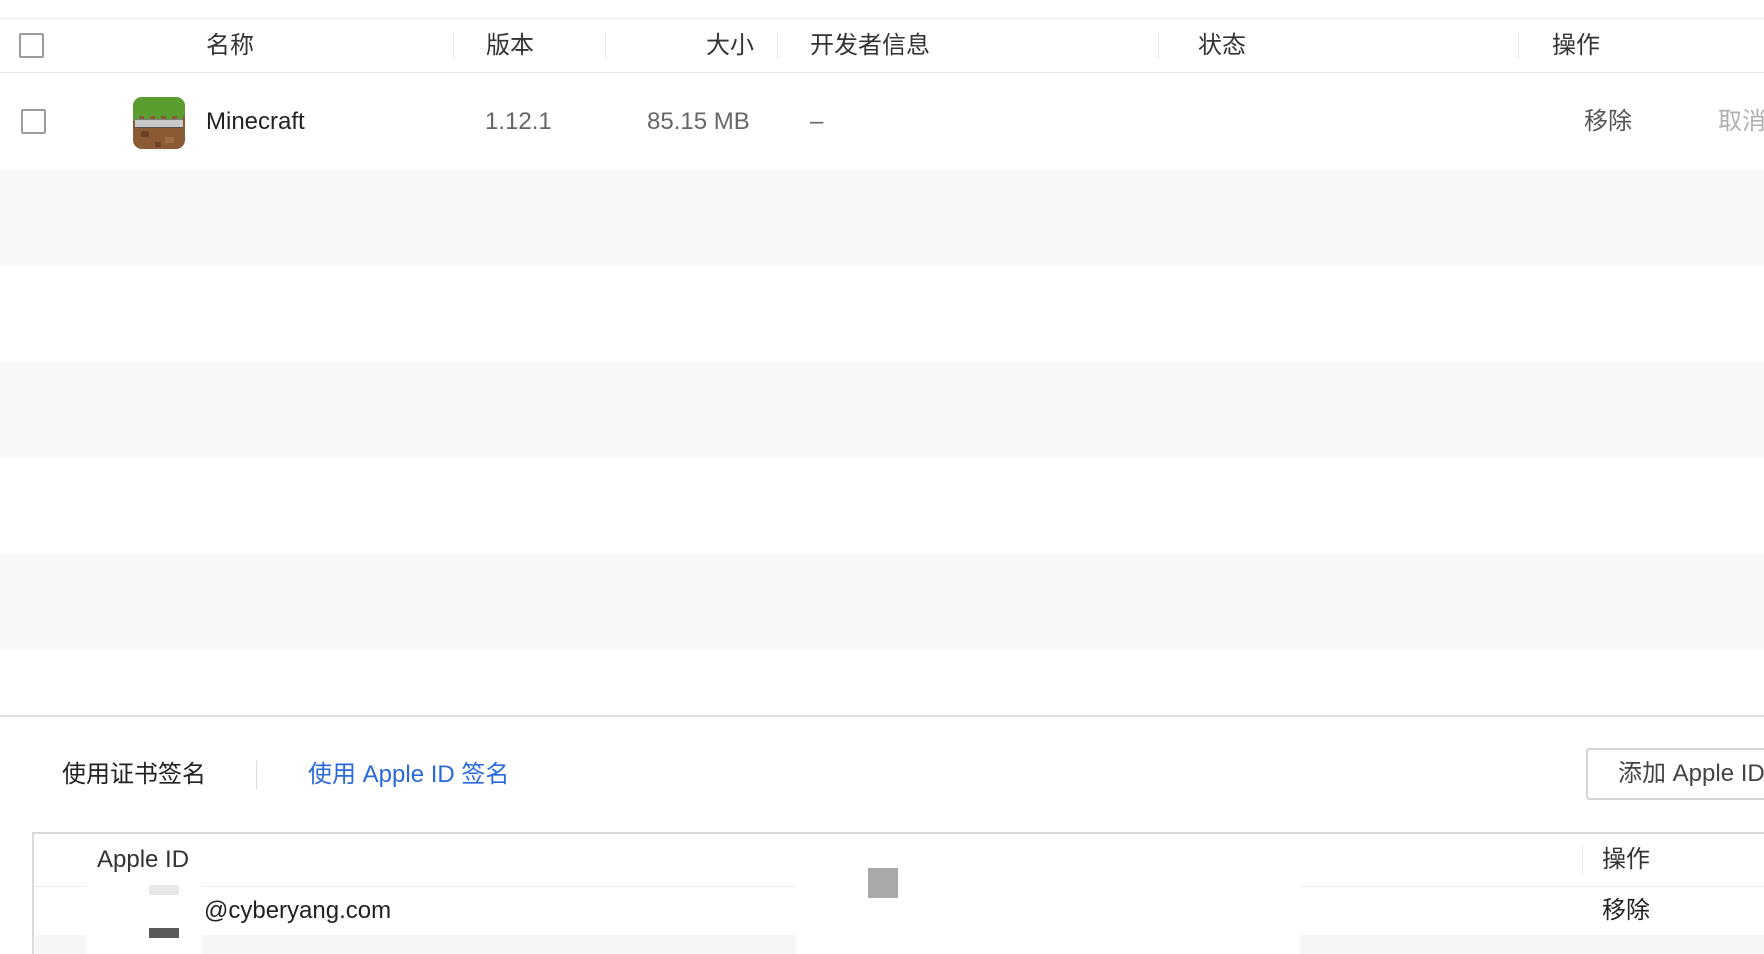  I want to click on header-size: 大小, so click(730, 45).